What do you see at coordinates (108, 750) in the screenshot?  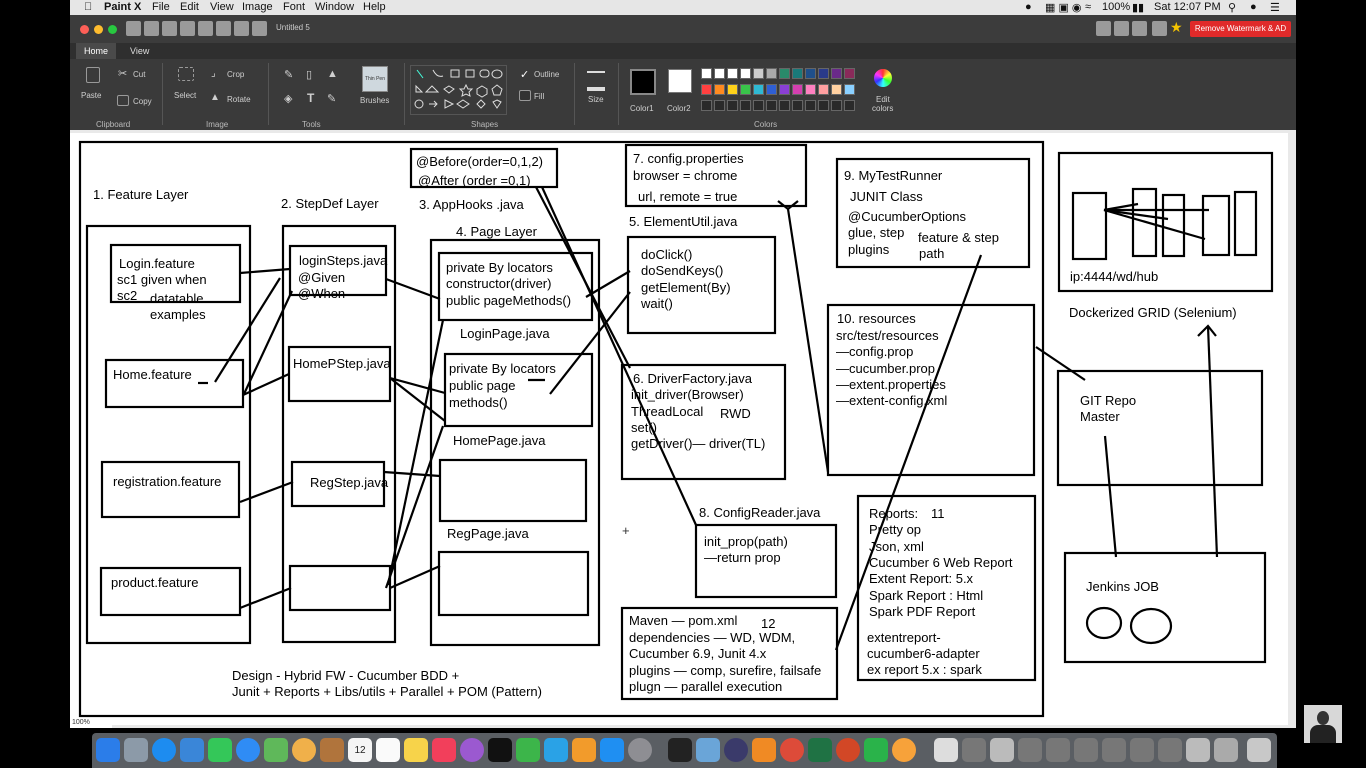 I see `finder-icon` at bounding box center [108, 750].